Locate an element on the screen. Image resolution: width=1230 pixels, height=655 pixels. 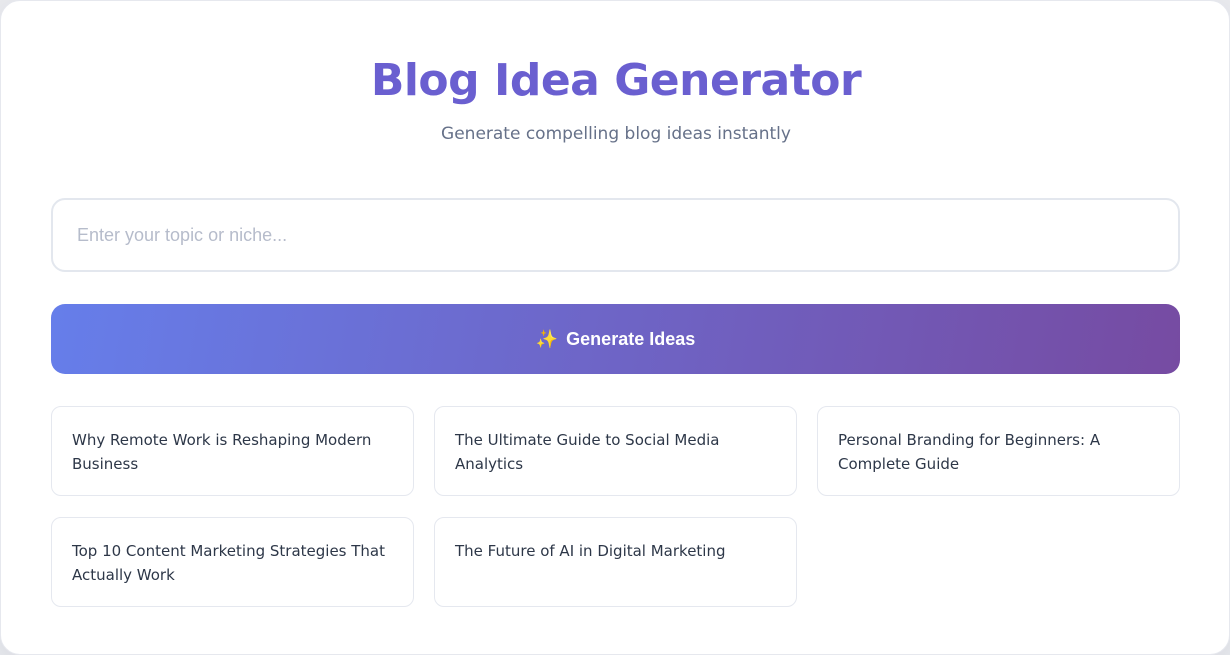
idea-card: The Future of AI in Digital Marketing is located at coordinates (615, 562).